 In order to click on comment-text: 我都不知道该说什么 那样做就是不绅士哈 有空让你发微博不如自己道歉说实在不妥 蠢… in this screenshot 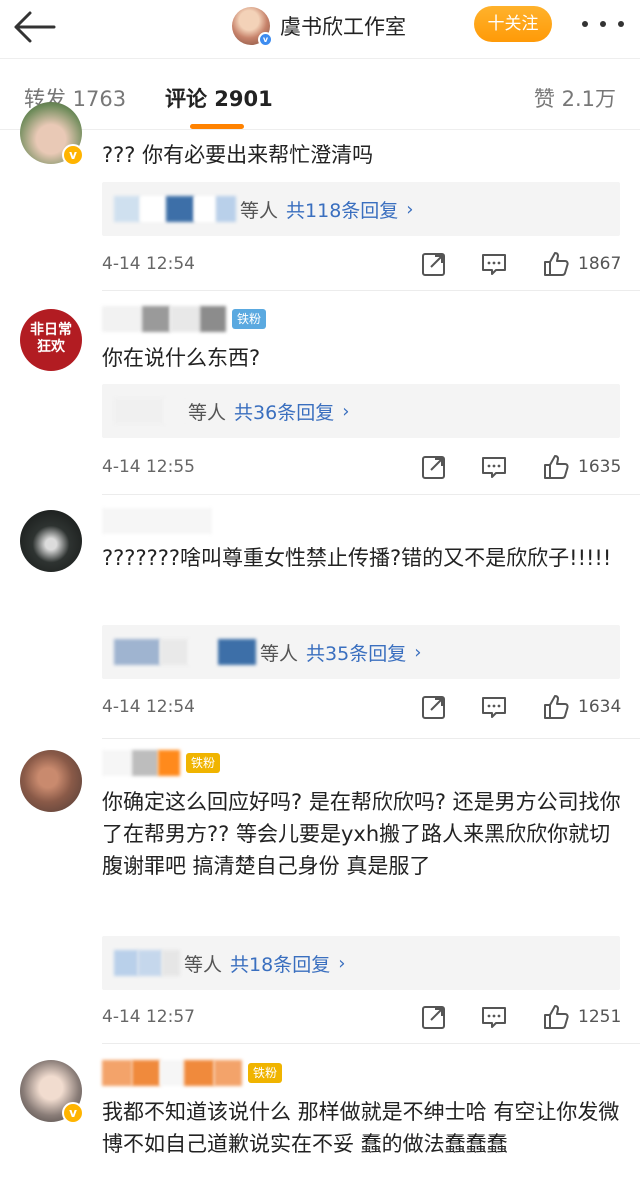, I will do `click(361, 1128)`.